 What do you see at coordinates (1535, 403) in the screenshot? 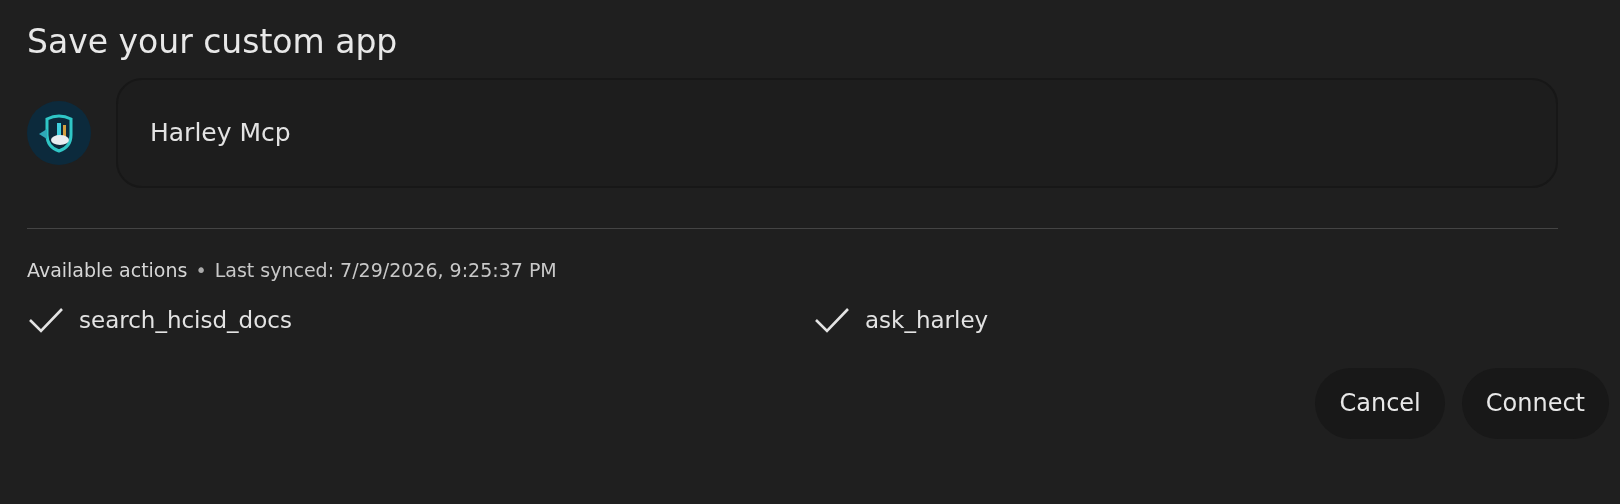
I see `connect-button: Connect` at bounding box center [1535, 403].